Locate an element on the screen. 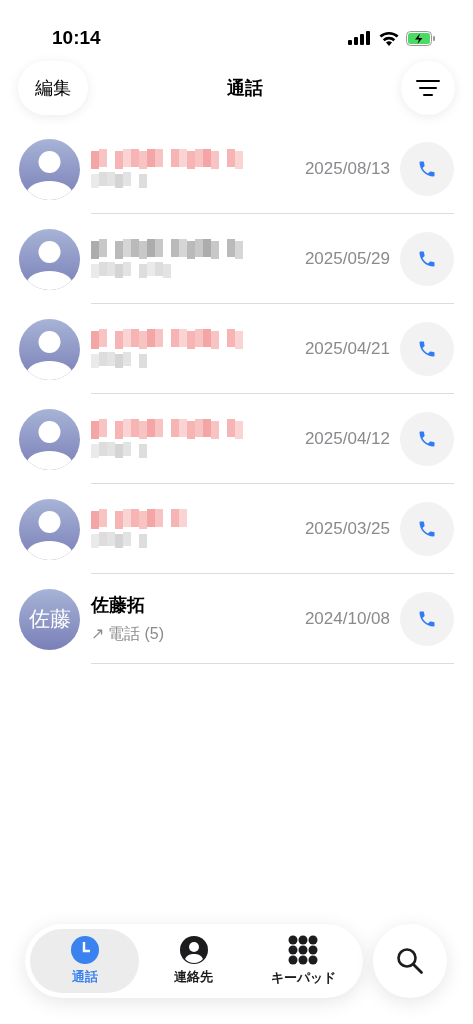  call-date: 2025/04/21 is located at coordinates (347, 348).